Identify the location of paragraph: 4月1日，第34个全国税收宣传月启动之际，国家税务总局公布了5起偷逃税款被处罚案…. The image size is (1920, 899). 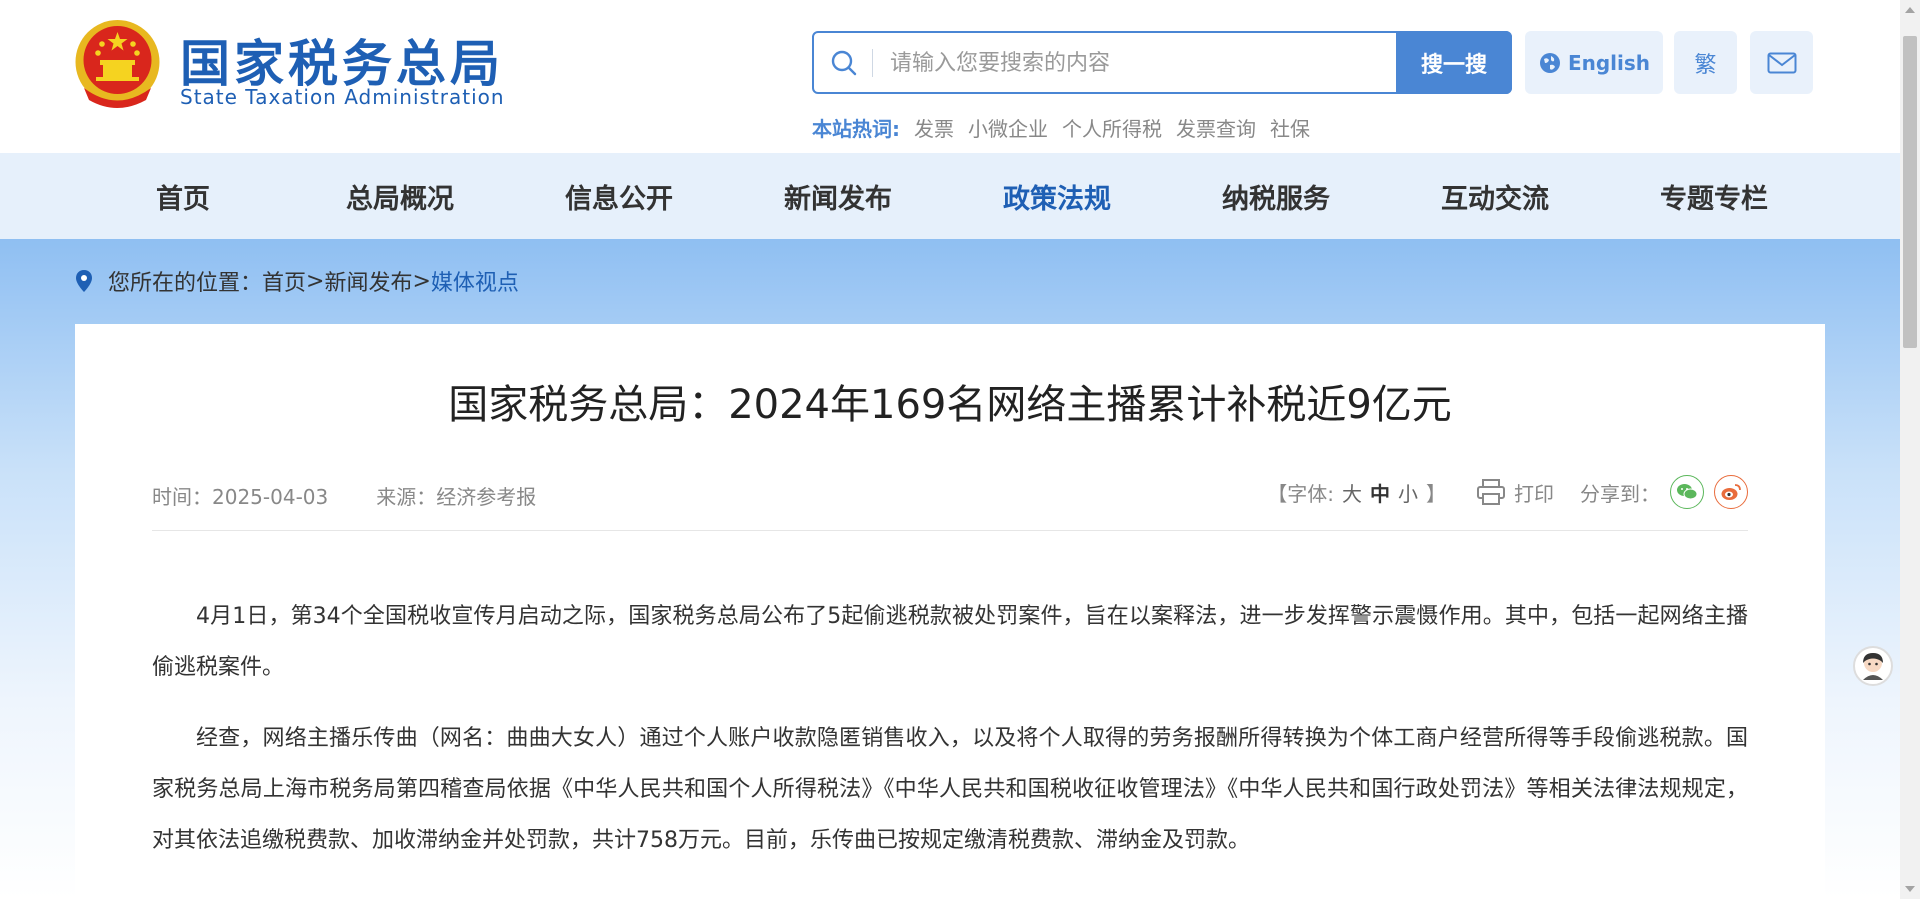
(950, 642).